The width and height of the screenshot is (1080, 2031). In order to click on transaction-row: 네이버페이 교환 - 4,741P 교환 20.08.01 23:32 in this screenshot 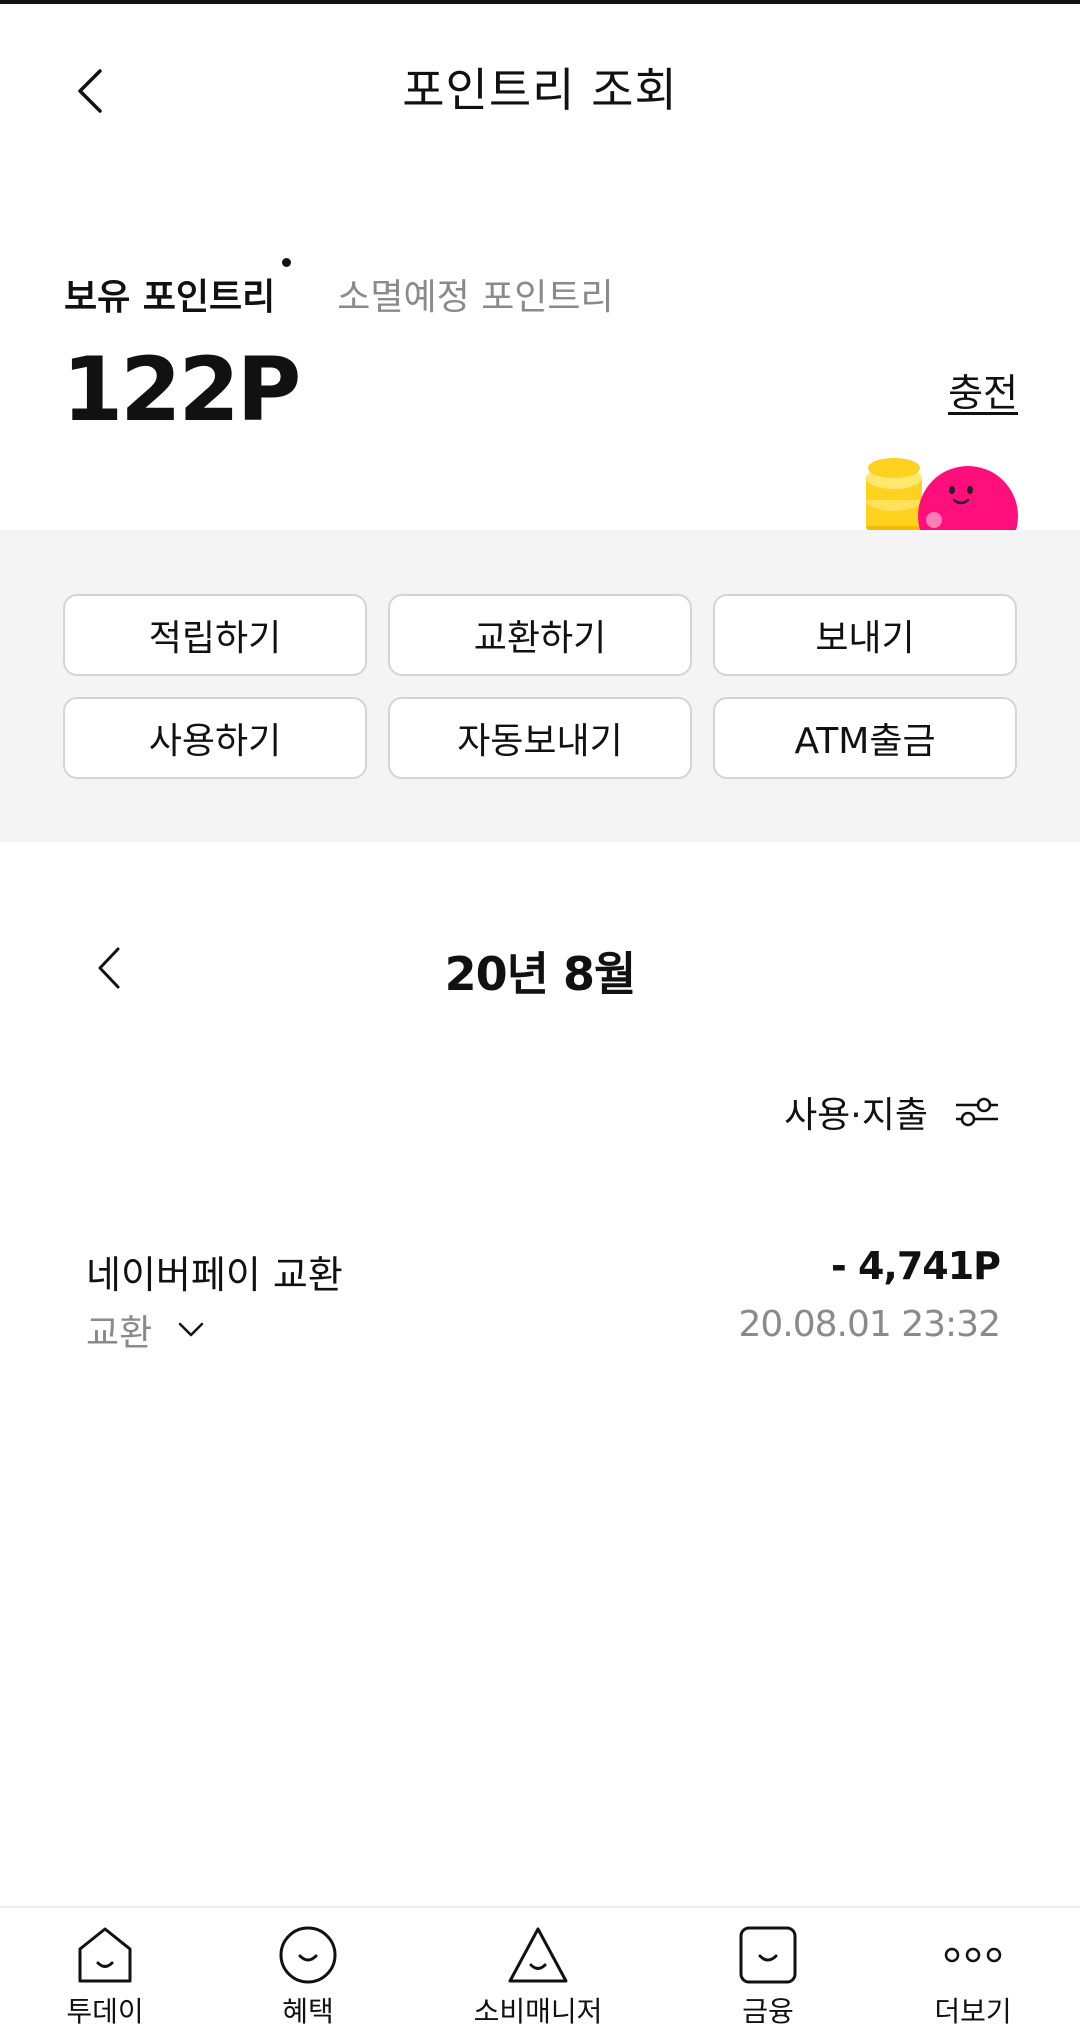, I will do `click(543, 1304)`.